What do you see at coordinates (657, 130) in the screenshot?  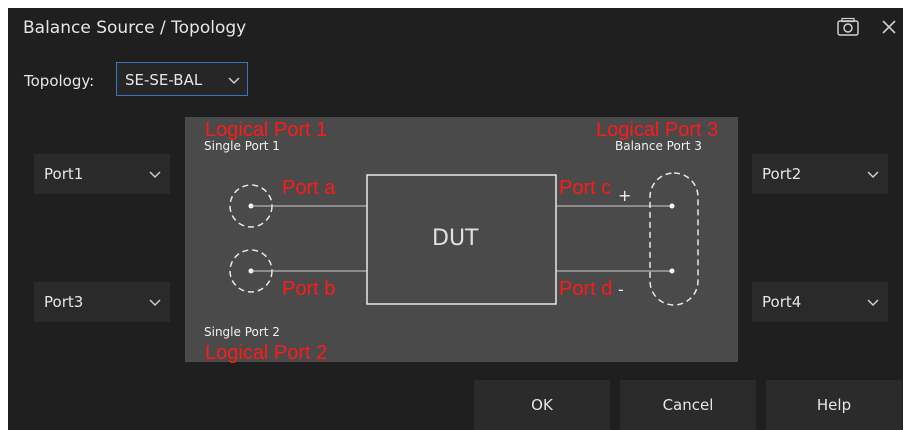 I see `logical-port-3-label: Logical Port 3` at bounding box center [657, 130].